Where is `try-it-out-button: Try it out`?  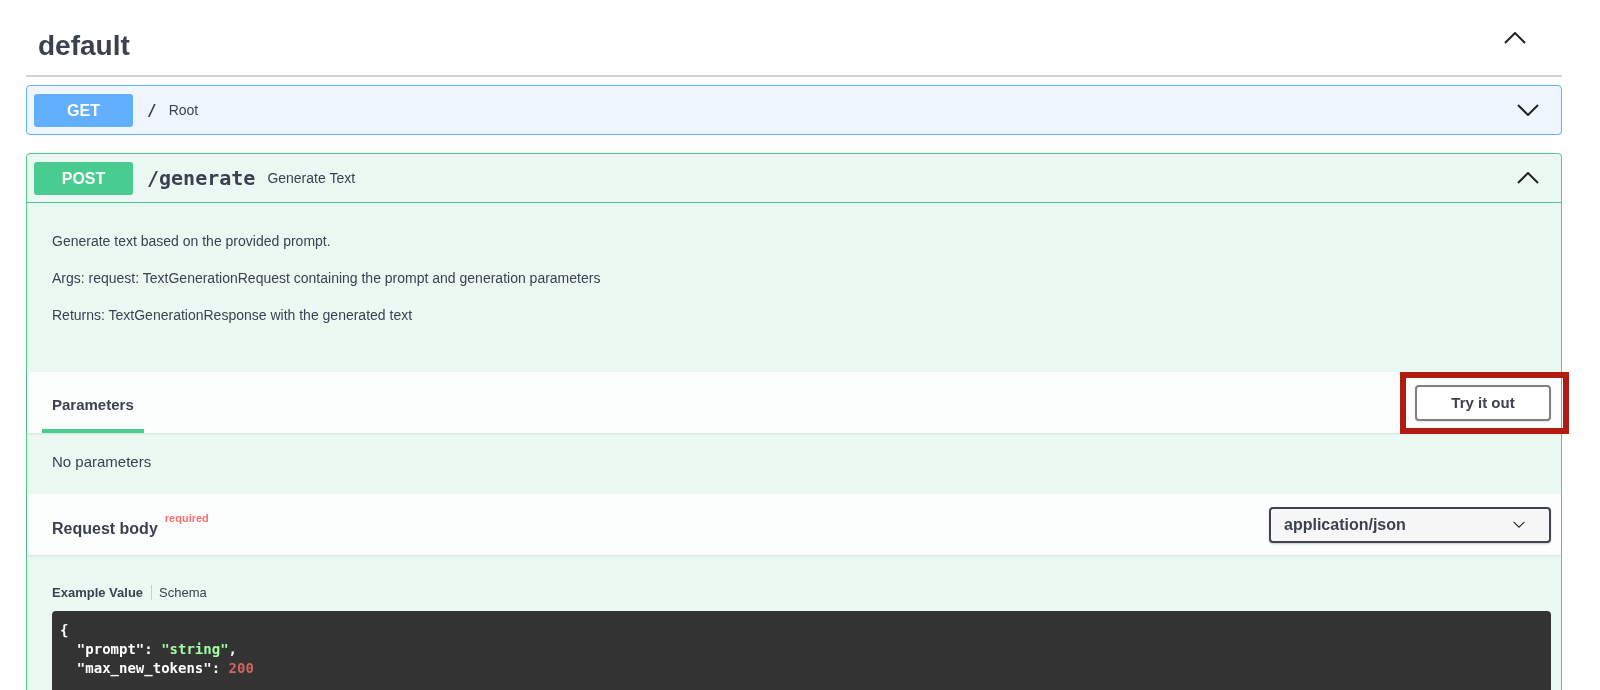 try-it-out-button: Try it out is located at coordinates (1483, 402).